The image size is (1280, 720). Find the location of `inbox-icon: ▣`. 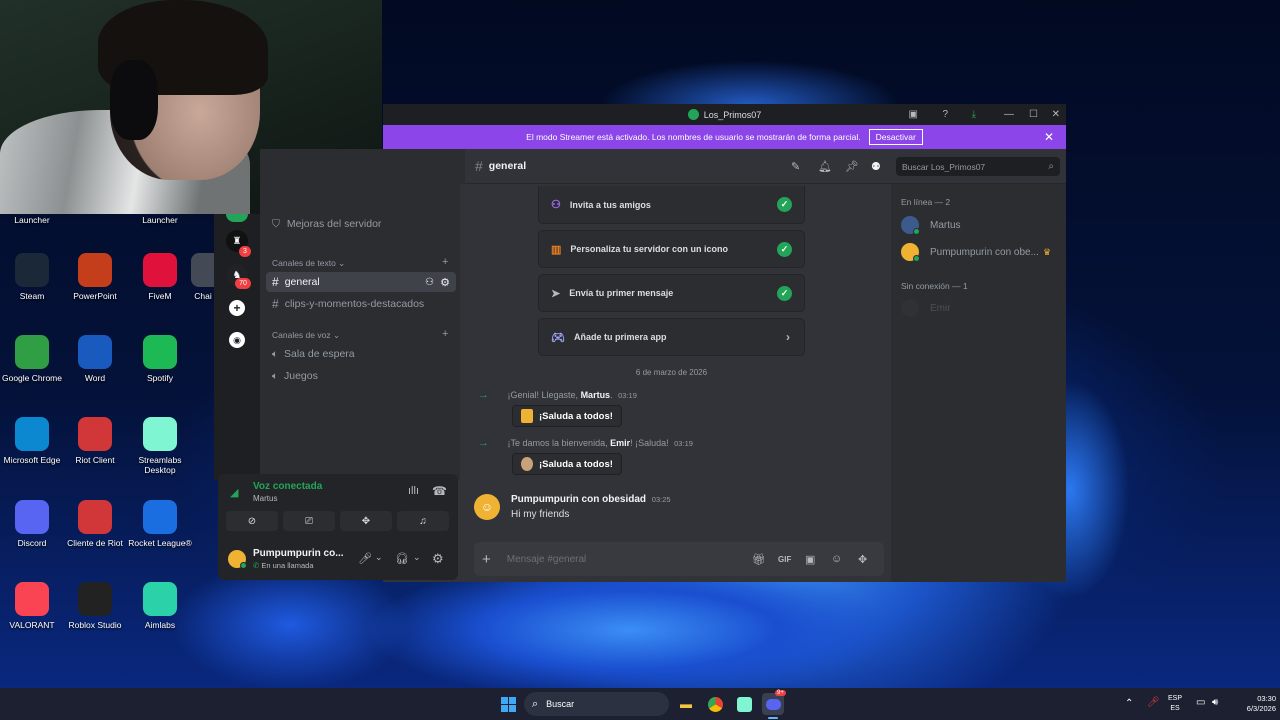

inbox-icon: ▣ is located at coordinates (913, 114).